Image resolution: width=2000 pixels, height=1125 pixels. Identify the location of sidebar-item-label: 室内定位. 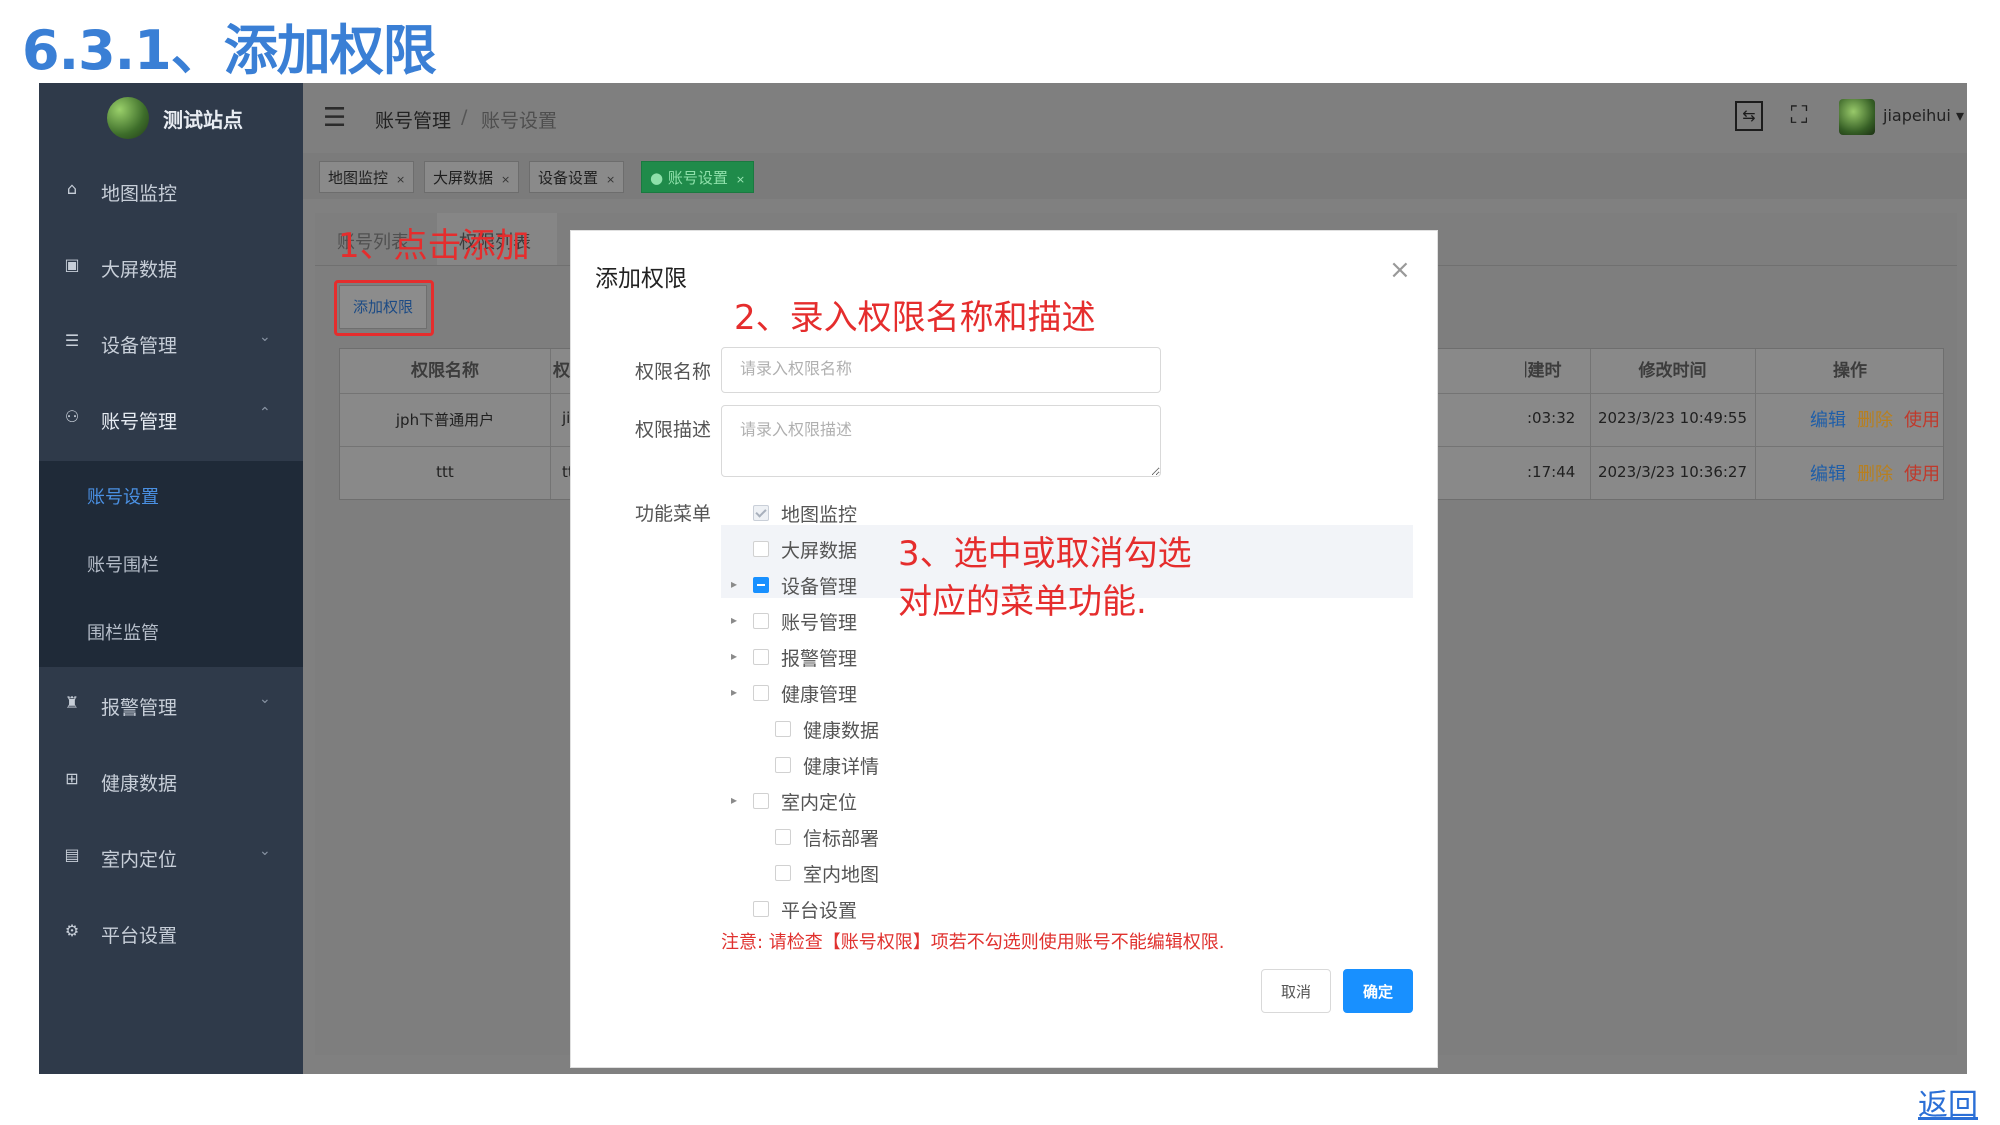
(139, 860).